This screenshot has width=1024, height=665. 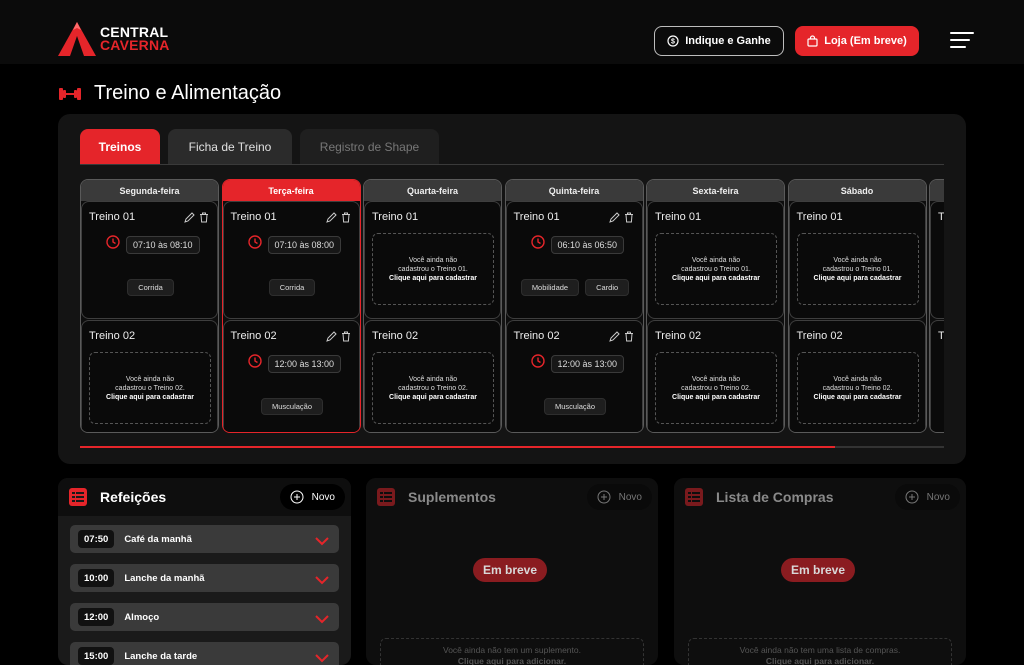 I want to click on refeicoes-title: Refeições, so click(x=133, y=497).